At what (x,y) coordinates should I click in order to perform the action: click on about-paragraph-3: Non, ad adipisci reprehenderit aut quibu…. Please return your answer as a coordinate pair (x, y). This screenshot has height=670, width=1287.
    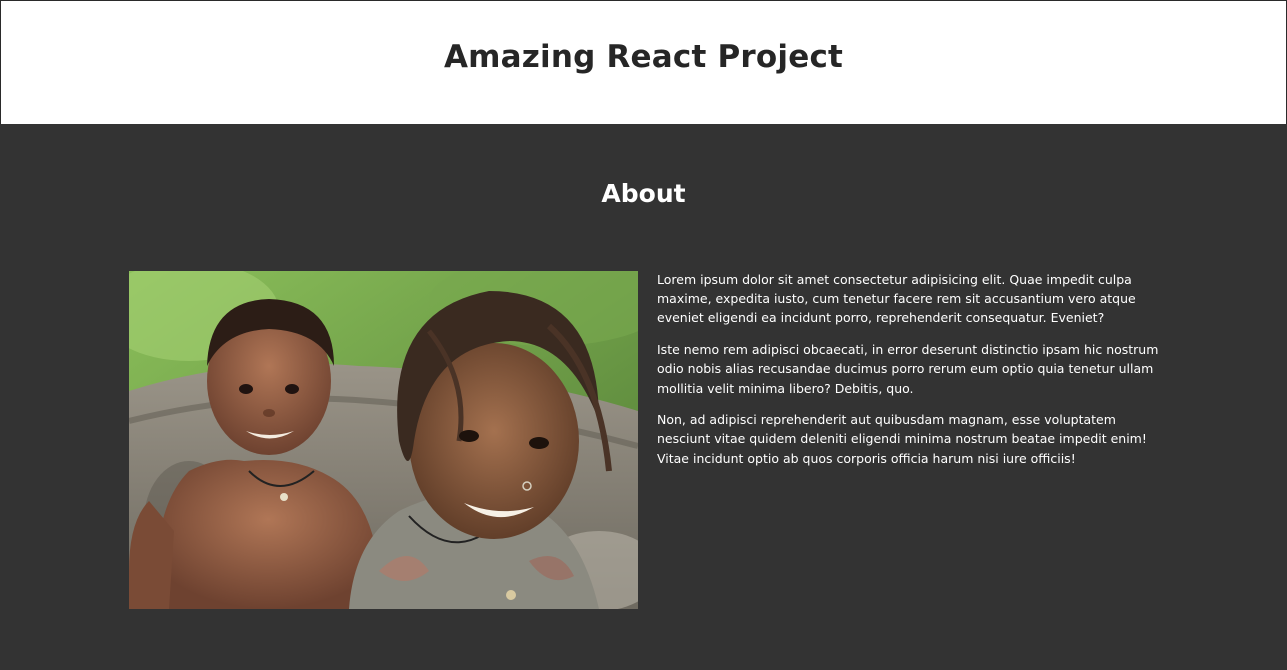
    Looking at the image, I should click on (902, 439).